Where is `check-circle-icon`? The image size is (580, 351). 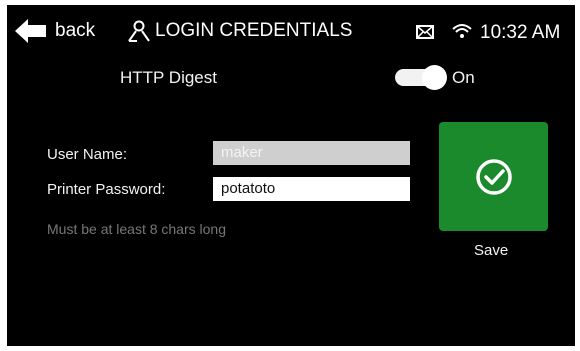 check-circle-icon is located at coordinates (494, 179).